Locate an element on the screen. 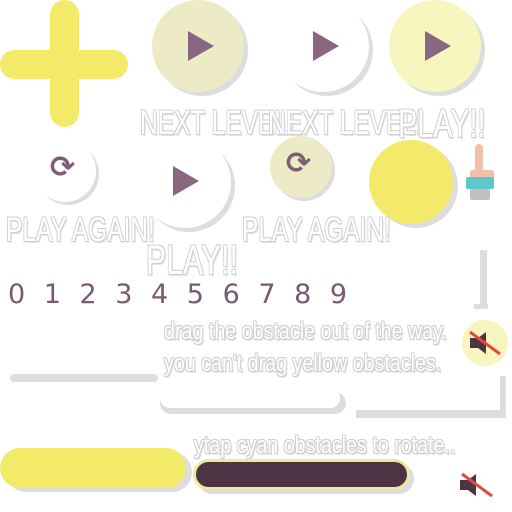  play-again-label-2: PLAY AGAIN! is located at coordinates (316, 230).